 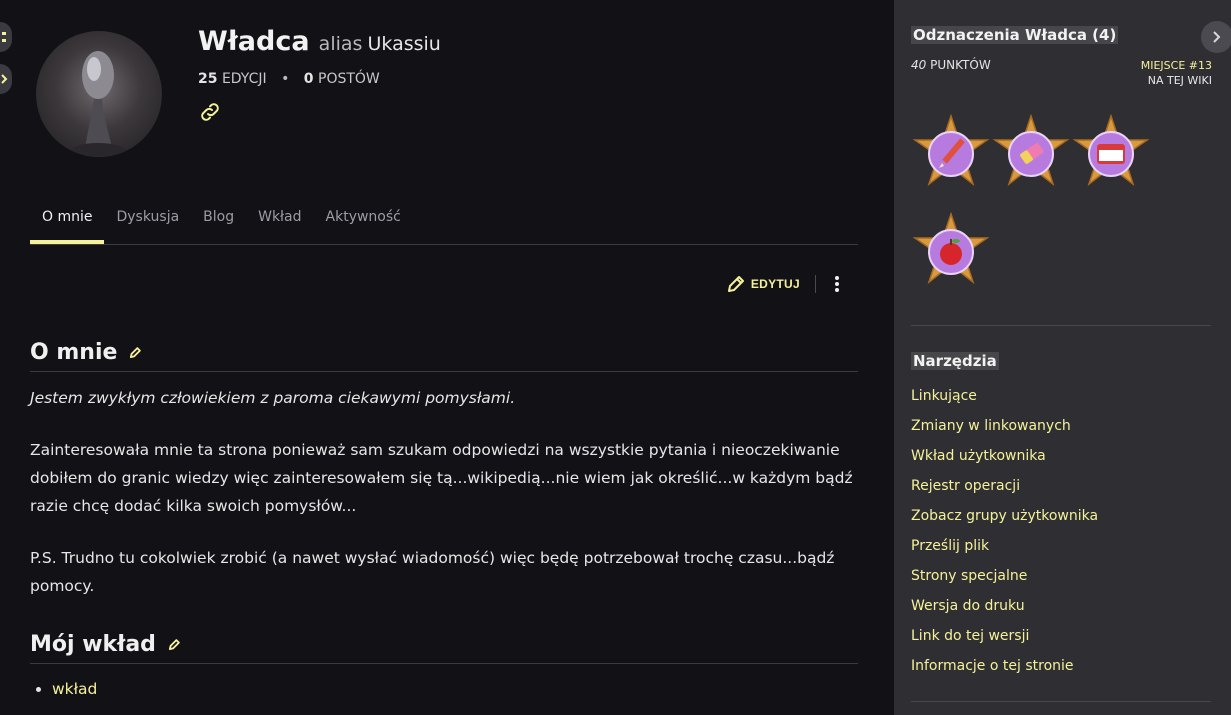 I want to click on edit-section-about-button, so click(x=135, y=352).